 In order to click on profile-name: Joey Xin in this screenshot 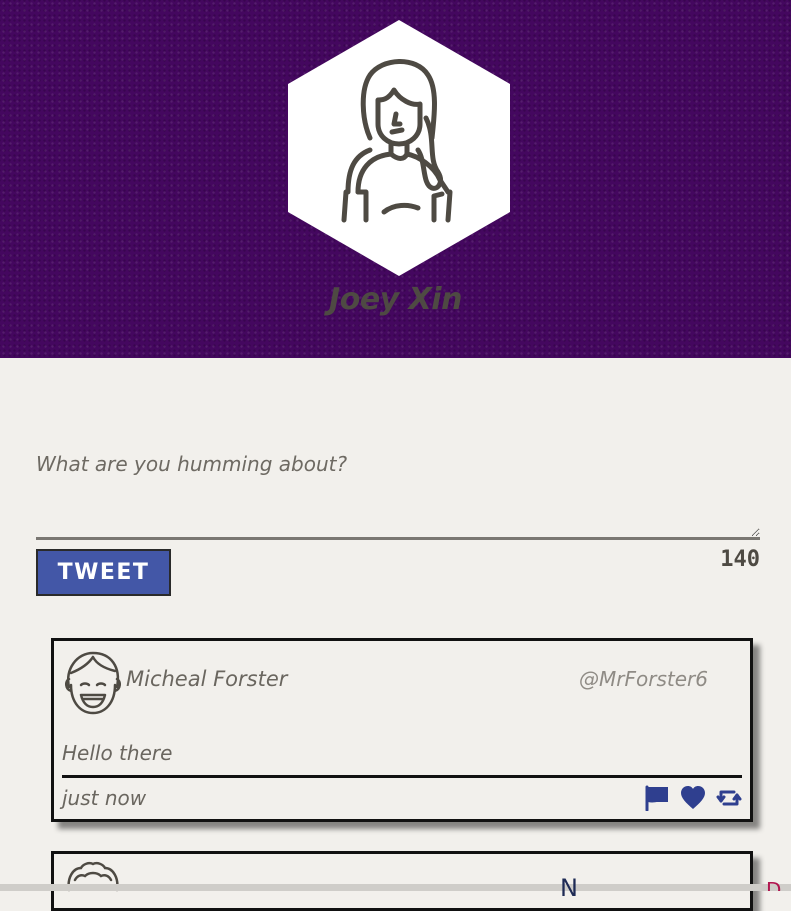, I will do `click(395, 299)`.